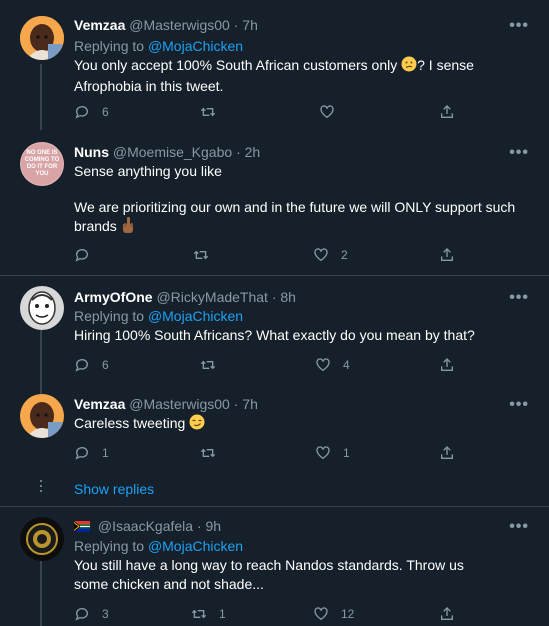 The image size is (549, 626). What do you see at coordinates (332, 453) in the screenshot?
I see `like-button: 1` at bounding box center [332, 453].